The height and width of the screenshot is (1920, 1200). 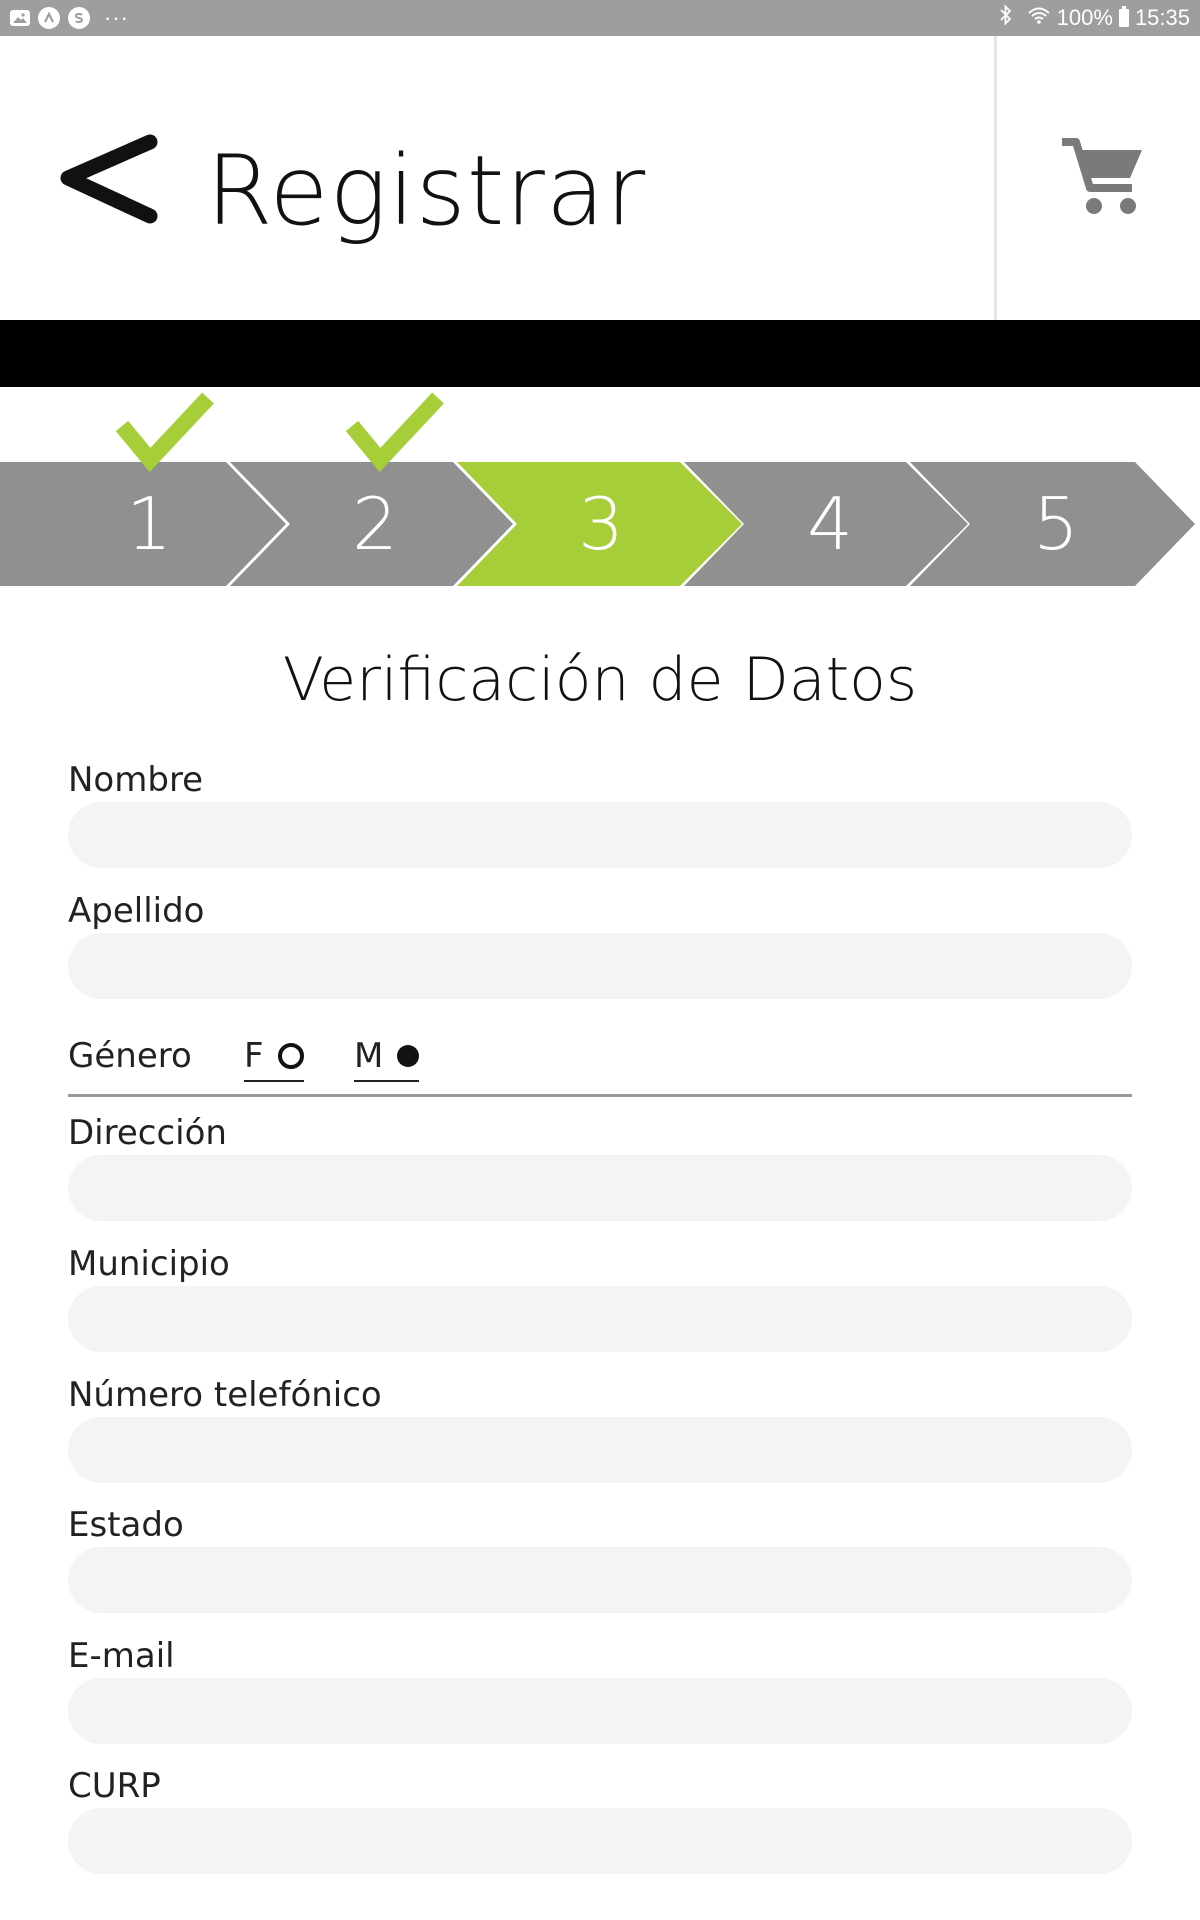 What do you see at coordinates (600, 18) in the screenshot?
I see `status-bar: ··· 100% 15:35` at bounding box center [600, 18].